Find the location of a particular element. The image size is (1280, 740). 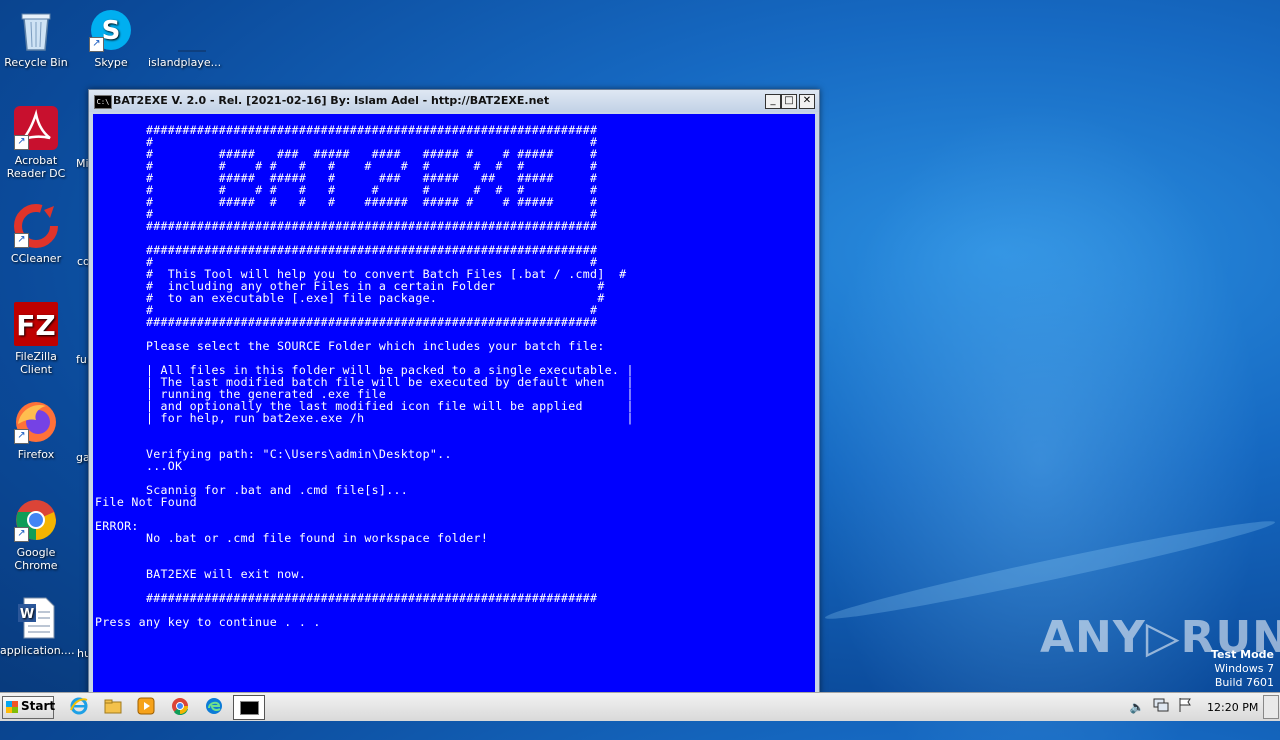

console-app-icon: C:\ is located at coordinates (103, 102).